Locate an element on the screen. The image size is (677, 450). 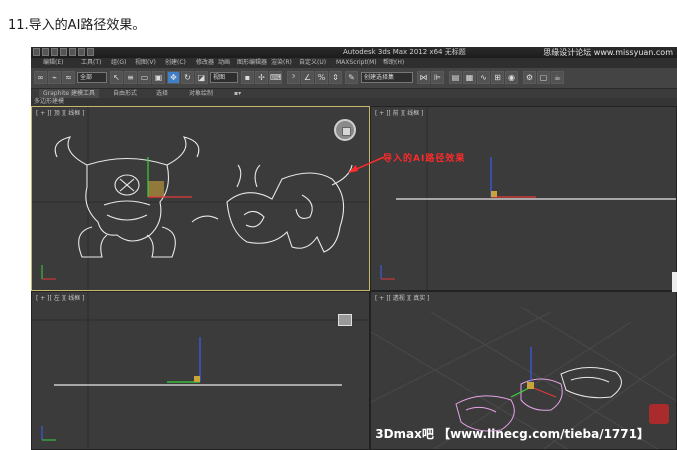
tab-graphite-modeling: Graphite 建模工具 is located at coordinates (69, 93).